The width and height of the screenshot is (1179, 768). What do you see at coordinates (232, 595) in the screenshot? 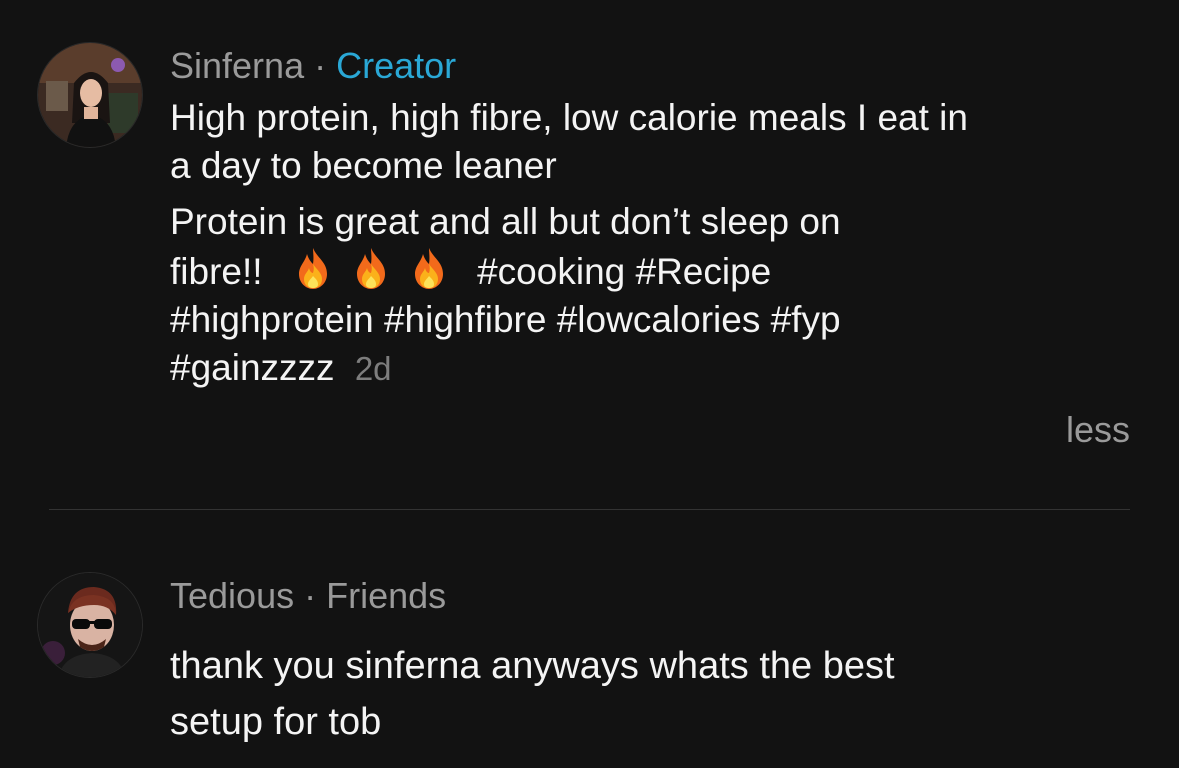
I see `author-name: Tedious` at bounding box center [232, 595].